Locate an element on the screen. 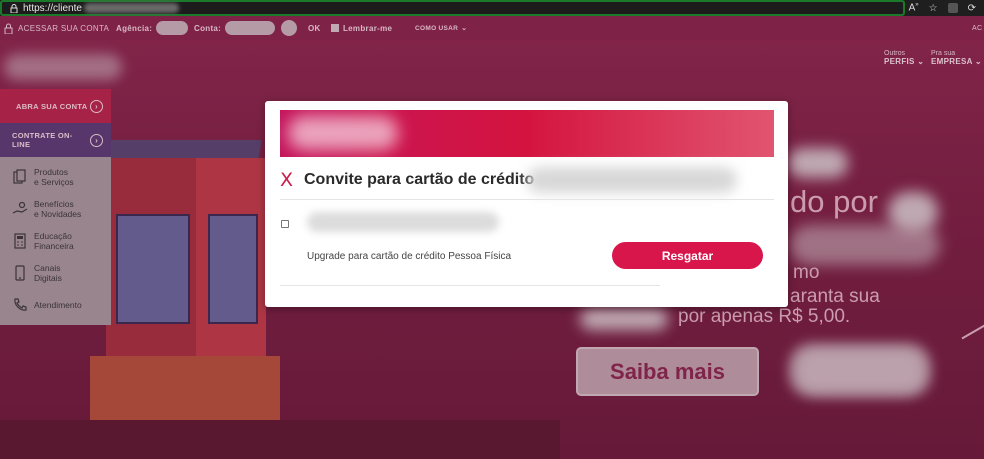  redeem-button: Resgatar is located at coordinates (687, 255).